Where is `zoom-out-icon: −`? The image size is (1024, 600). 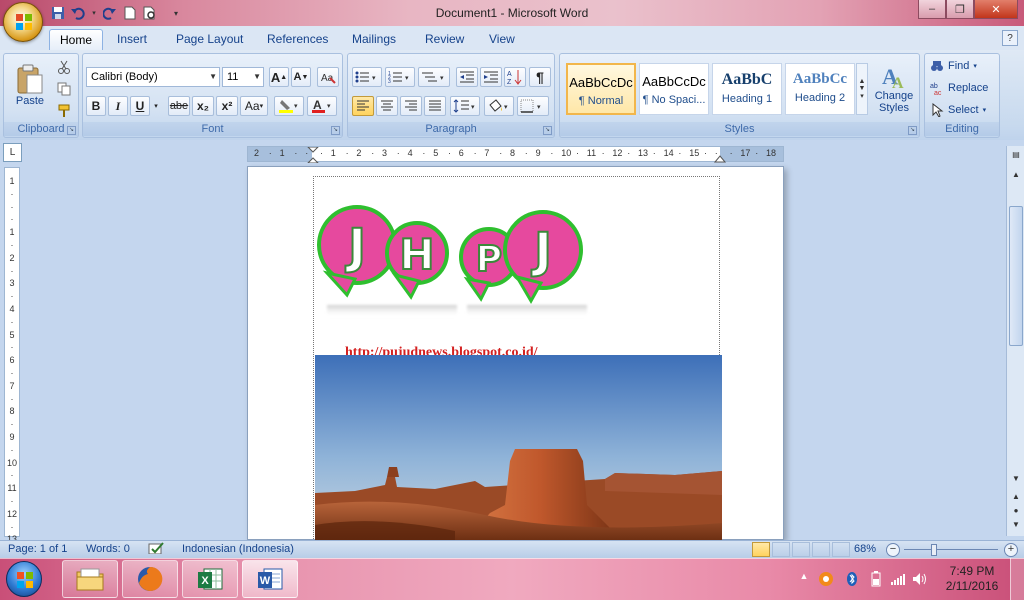
zoom-out-icon: − is located at coordinates (893, 550).